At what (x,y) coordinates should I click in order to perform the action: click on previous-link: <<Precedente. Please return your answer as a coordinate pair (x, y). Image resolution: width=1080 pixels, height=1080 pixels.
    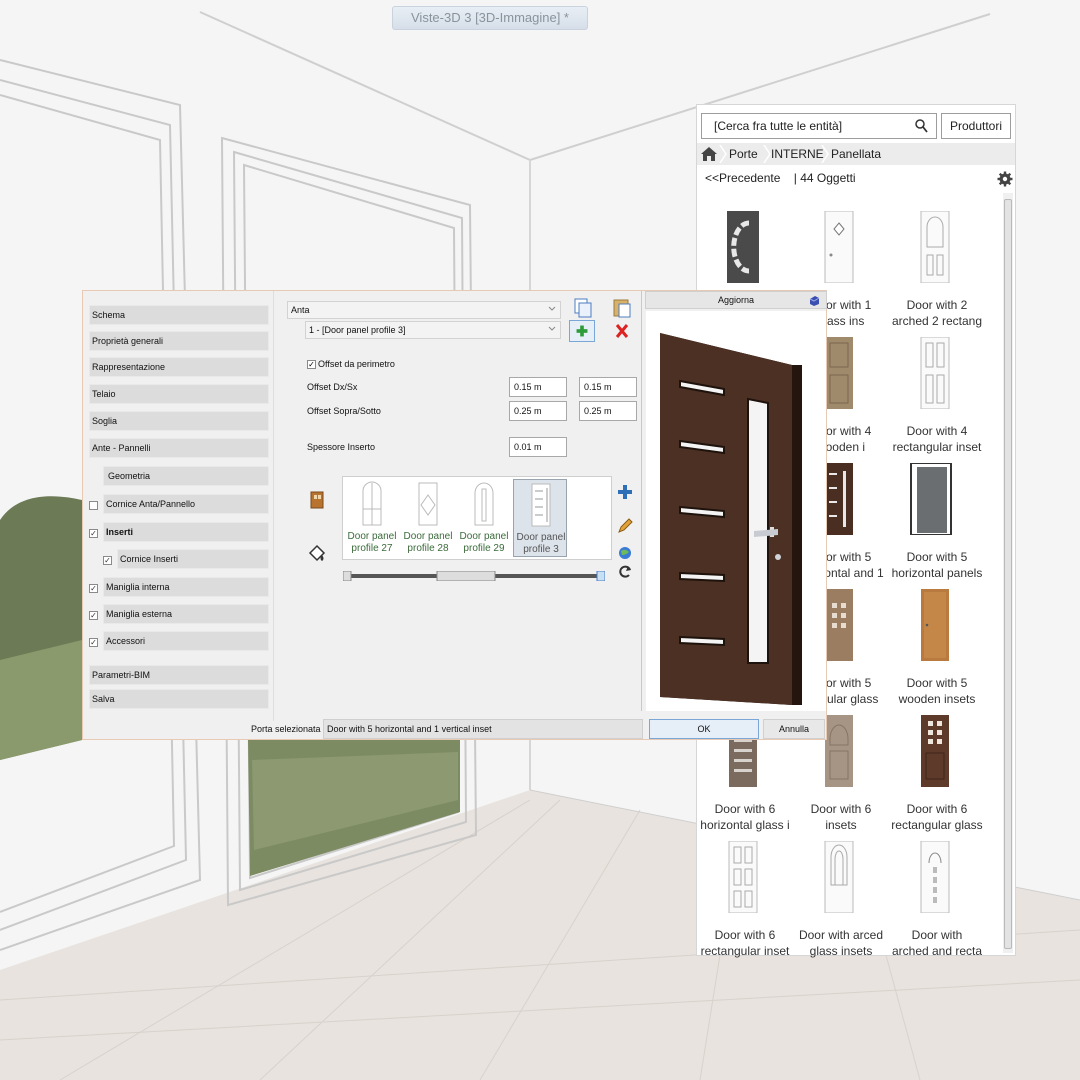
    Looking at the image, I should click on (742, 178).